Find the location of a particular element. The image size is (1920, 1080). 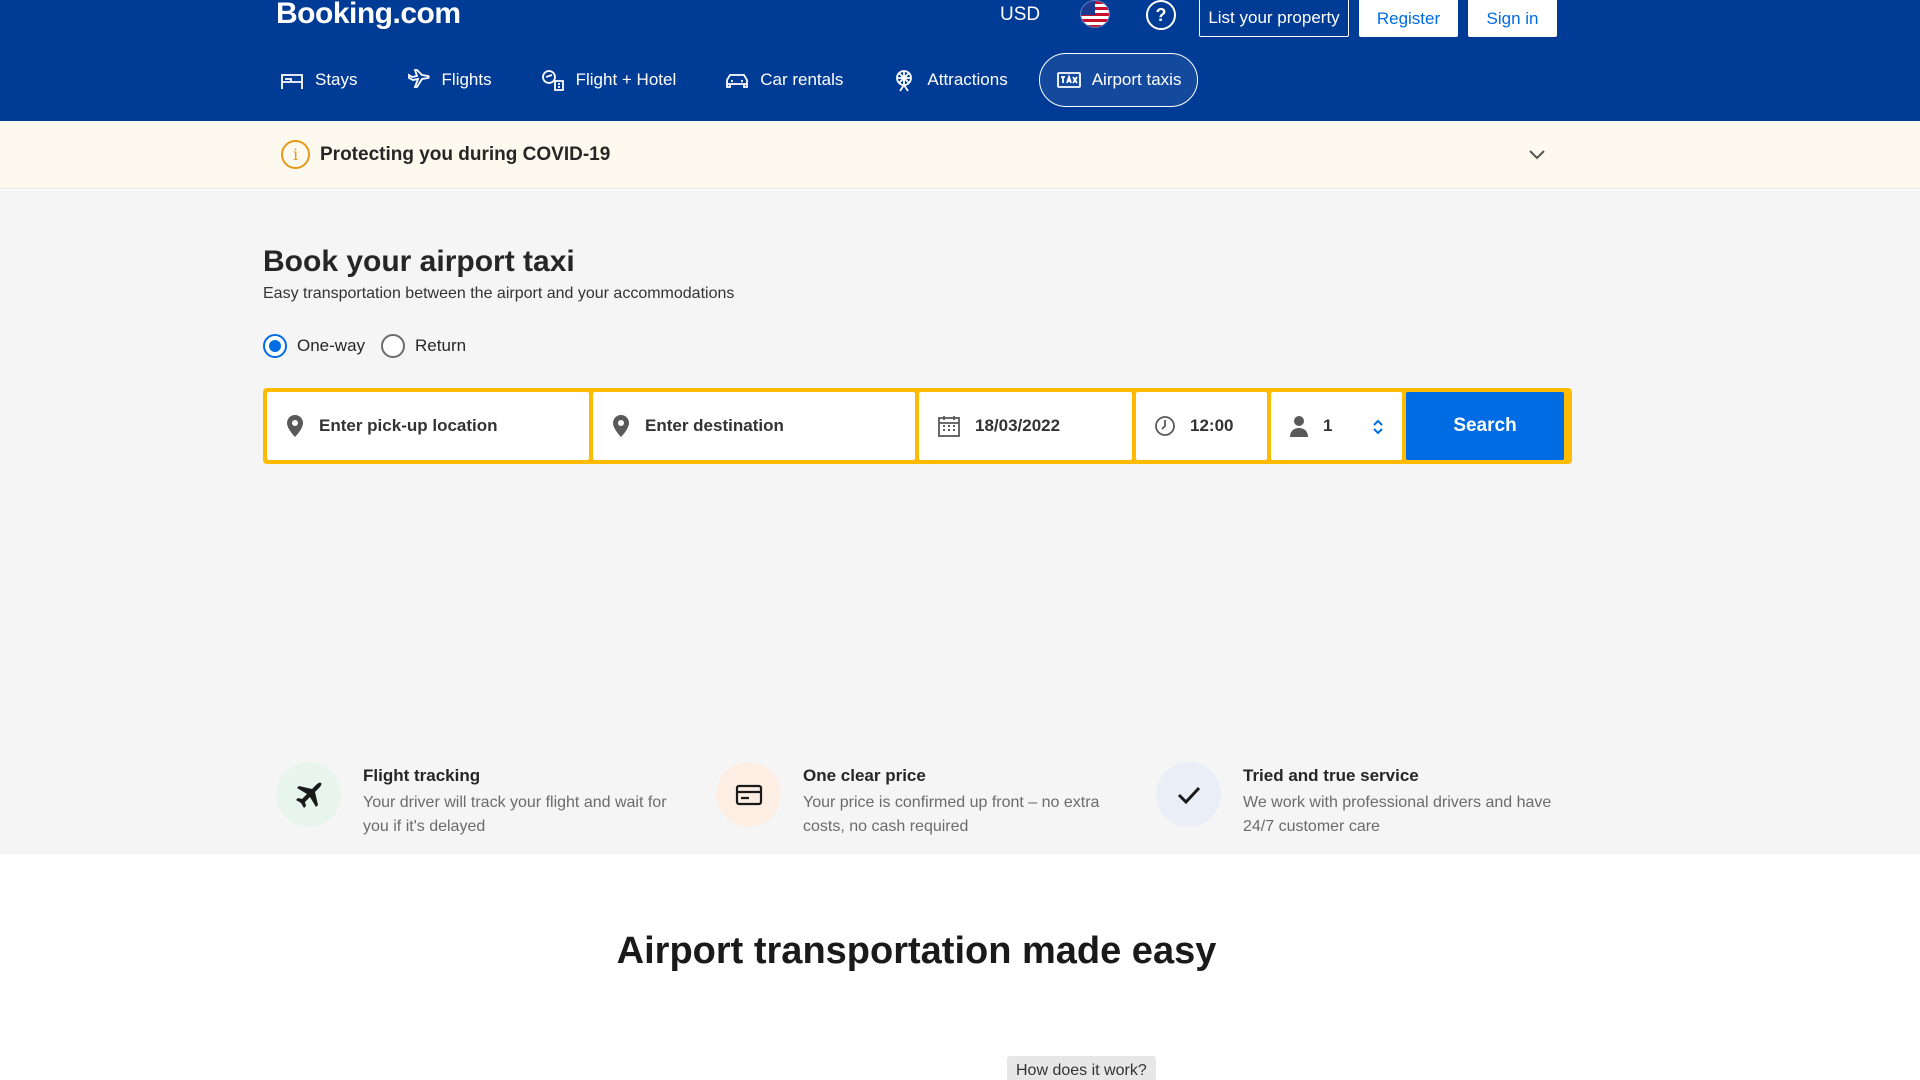

help-icon: ? is located at coordinates (1161, 15).